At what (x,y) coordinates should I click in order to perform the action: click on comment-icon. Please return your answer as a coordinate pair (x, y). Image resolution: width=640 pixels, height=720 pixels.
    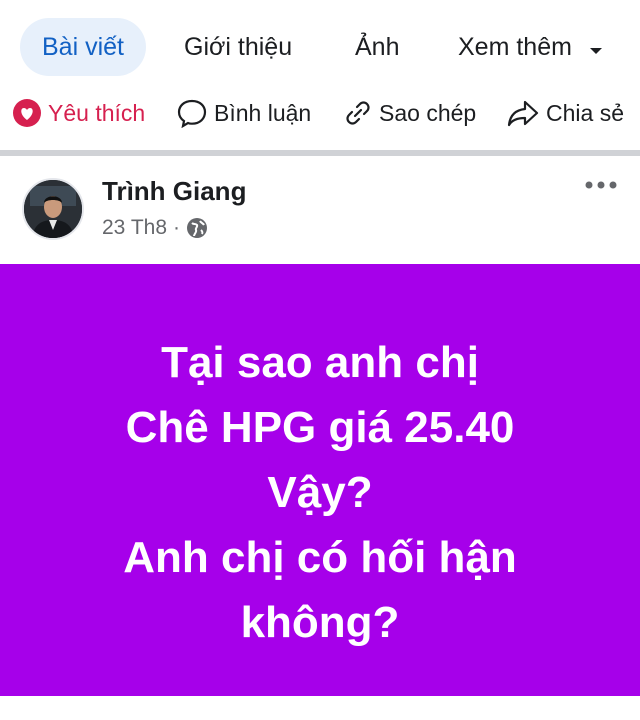
    Looking at the image, I should click on (192, 113).